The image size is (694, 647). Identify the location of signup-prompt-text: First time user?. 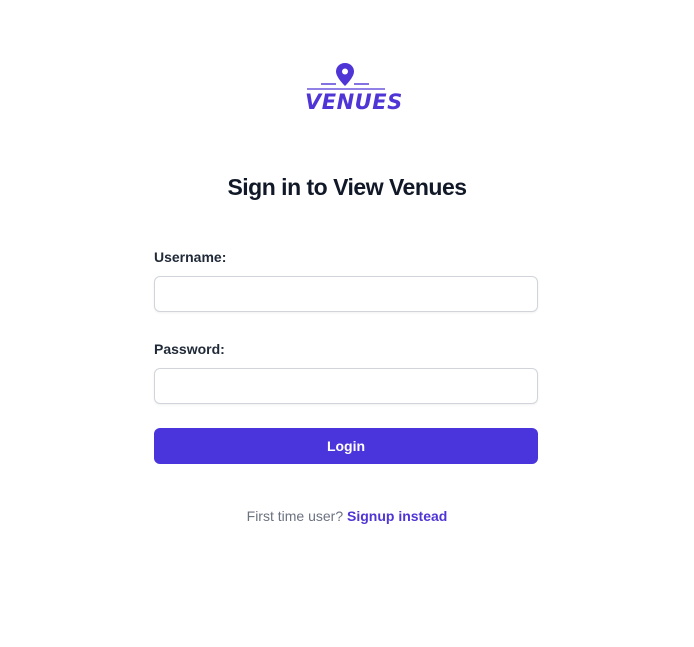
(295, 516).